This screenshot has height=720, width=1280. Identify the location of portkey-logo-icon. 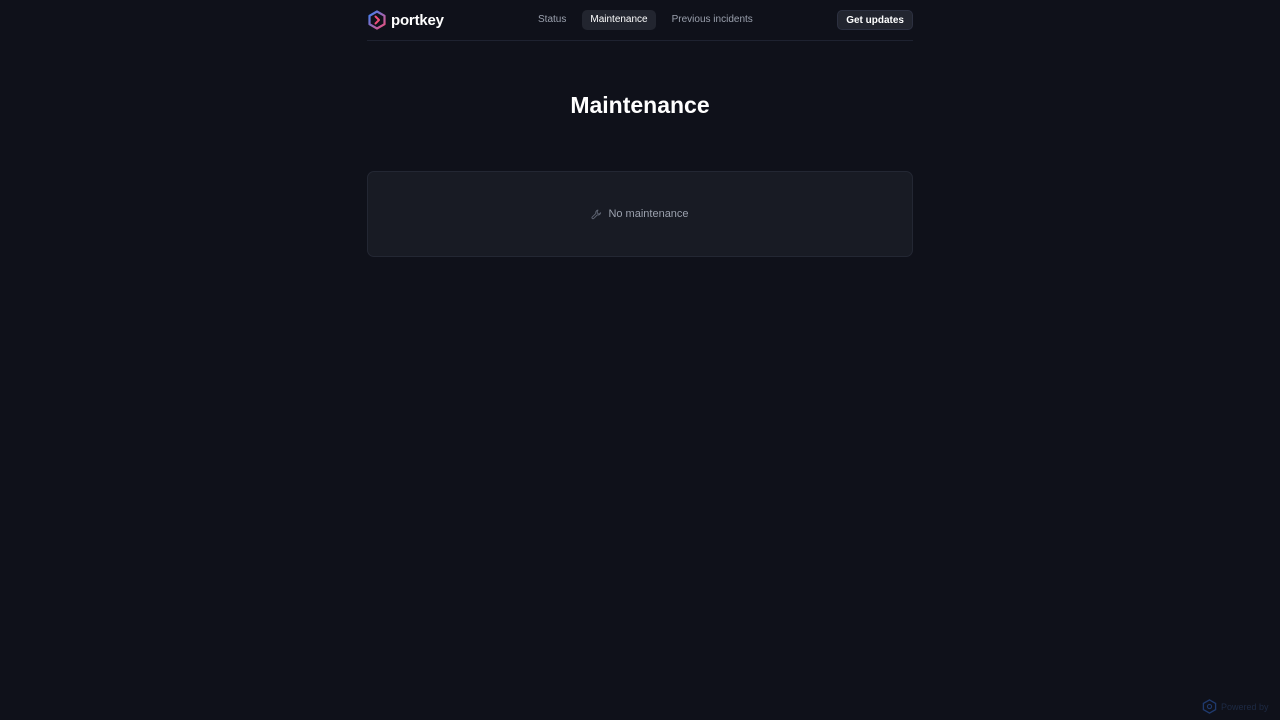
(377, 20).